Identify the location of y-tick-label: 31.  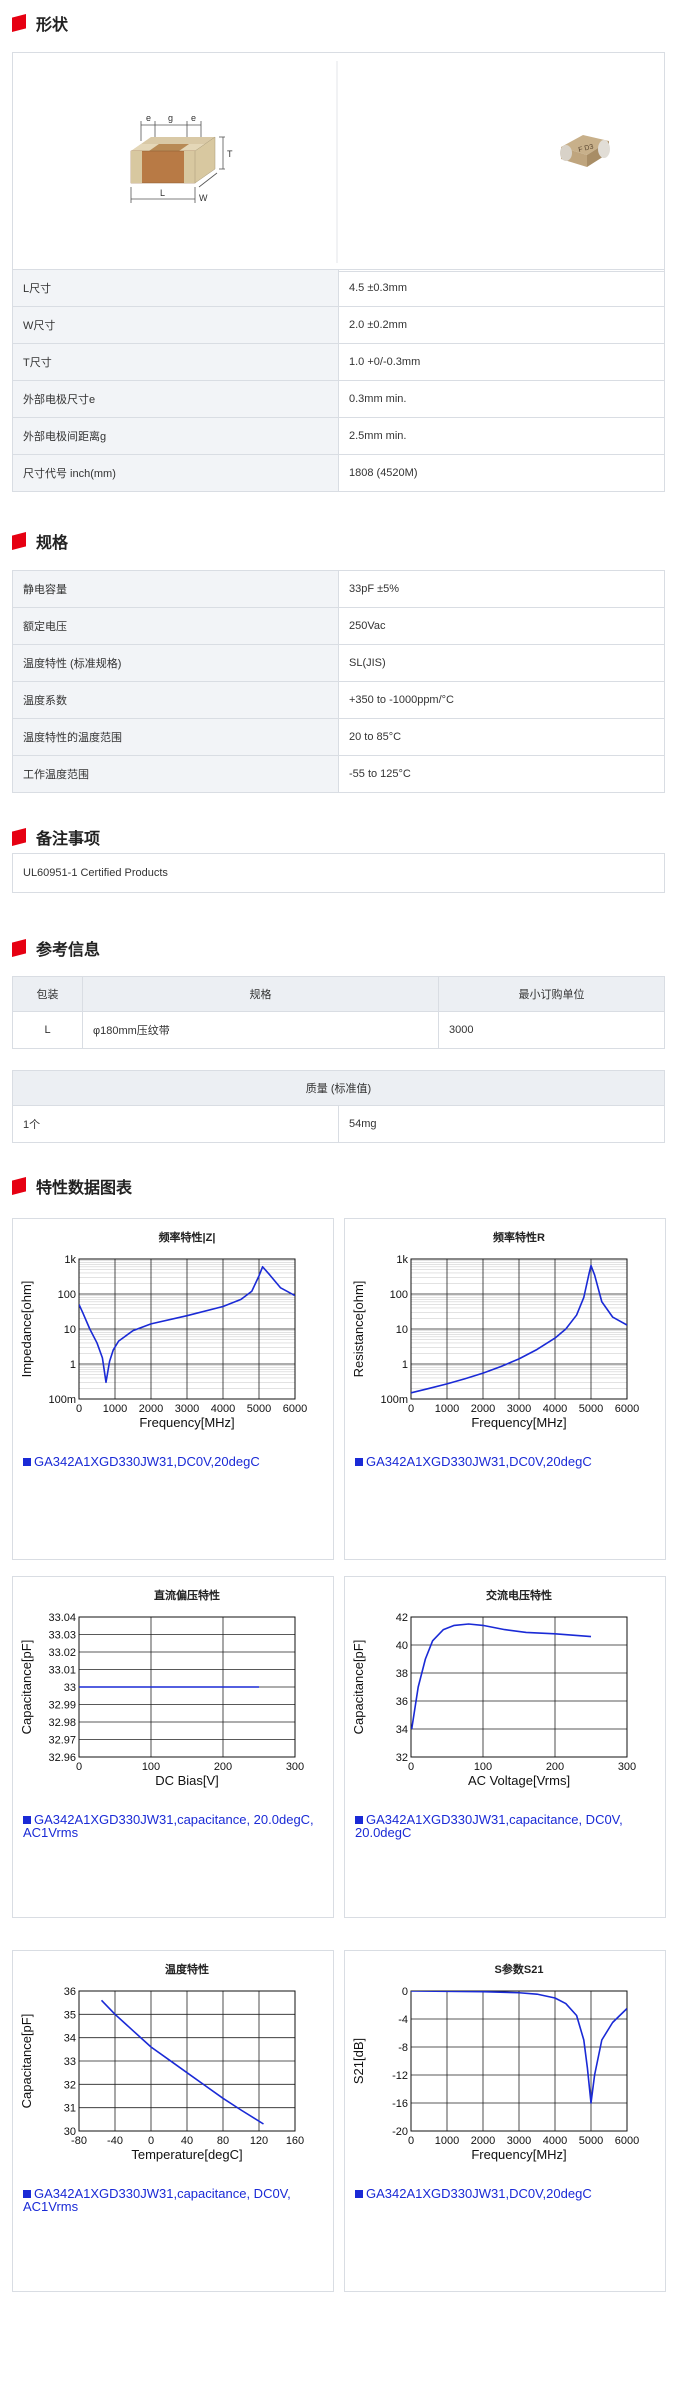
(70, 2109).